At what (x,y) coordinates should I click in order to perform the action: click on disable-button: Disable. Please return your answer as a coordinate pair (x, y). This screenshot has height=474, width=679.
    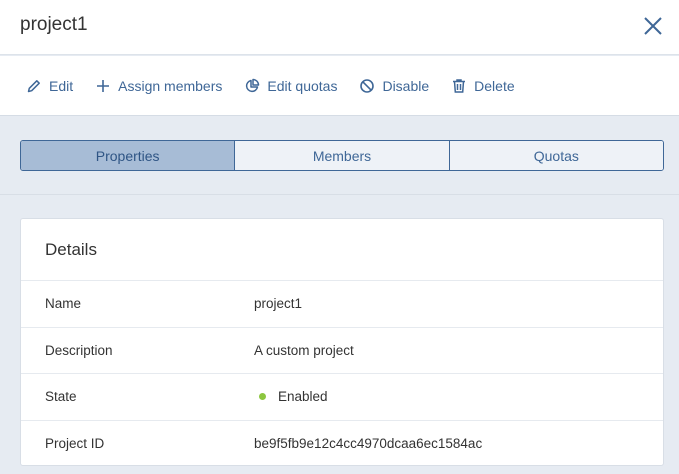
    Looking at the image, I should click on (394, 86).